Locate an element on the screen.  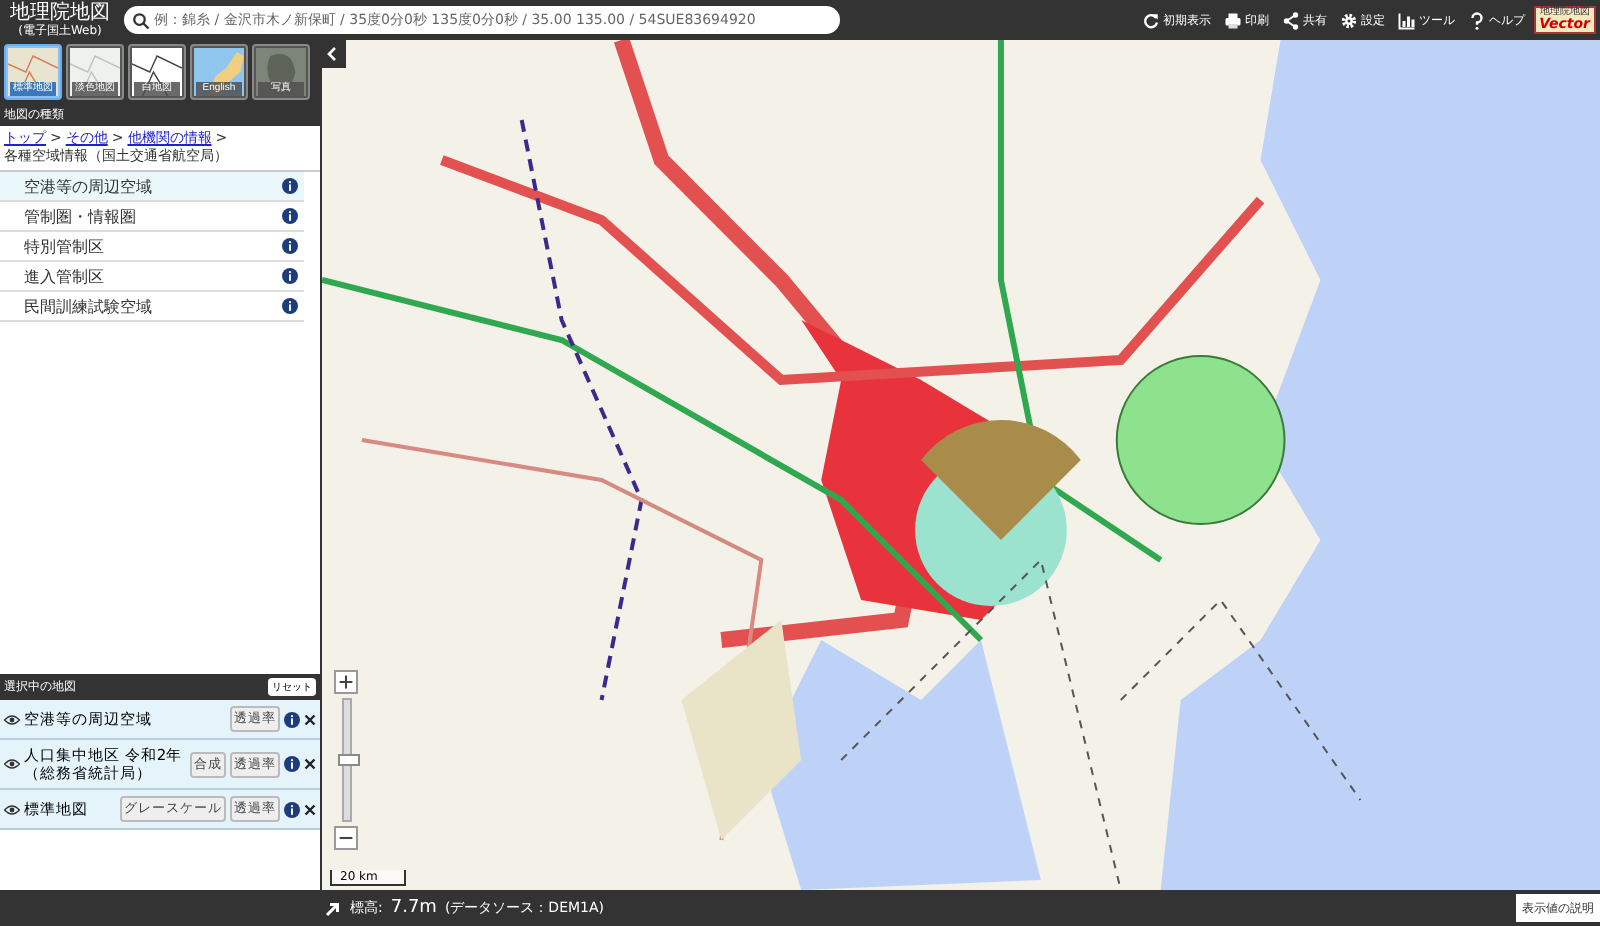
plus-icon is located at coordinates (346, 682).